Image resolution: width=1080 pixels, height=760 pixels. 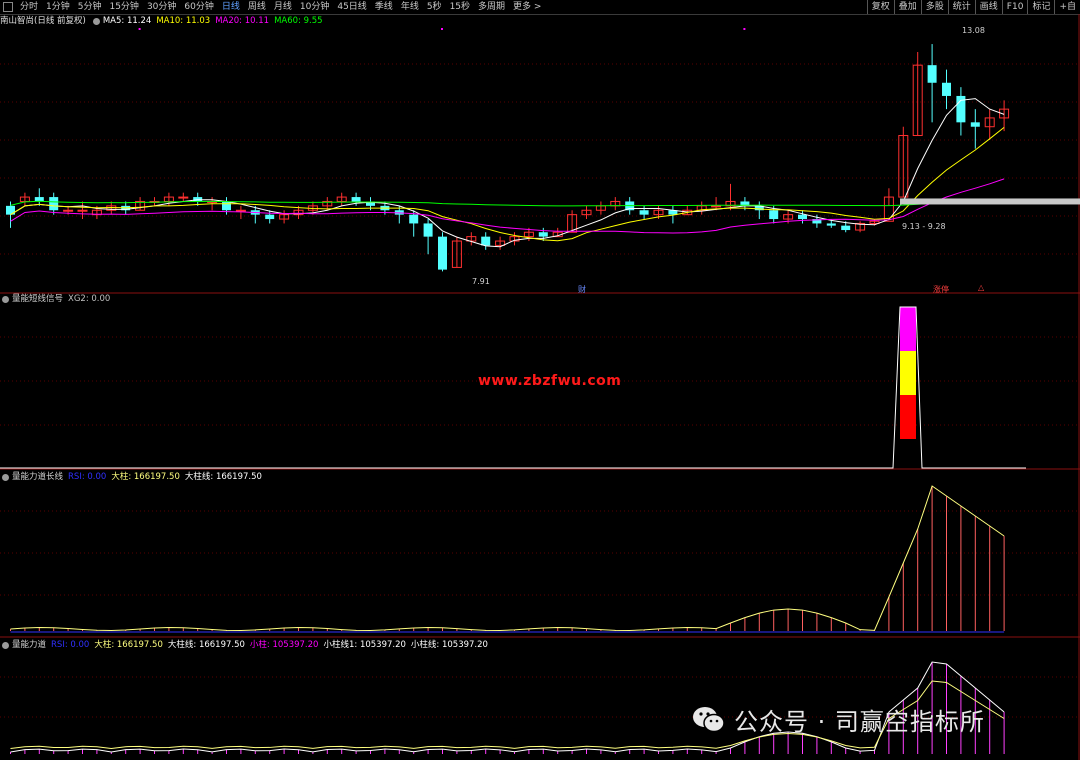 I want to click on period-tab: 45日线, so click(x=351, y=7).